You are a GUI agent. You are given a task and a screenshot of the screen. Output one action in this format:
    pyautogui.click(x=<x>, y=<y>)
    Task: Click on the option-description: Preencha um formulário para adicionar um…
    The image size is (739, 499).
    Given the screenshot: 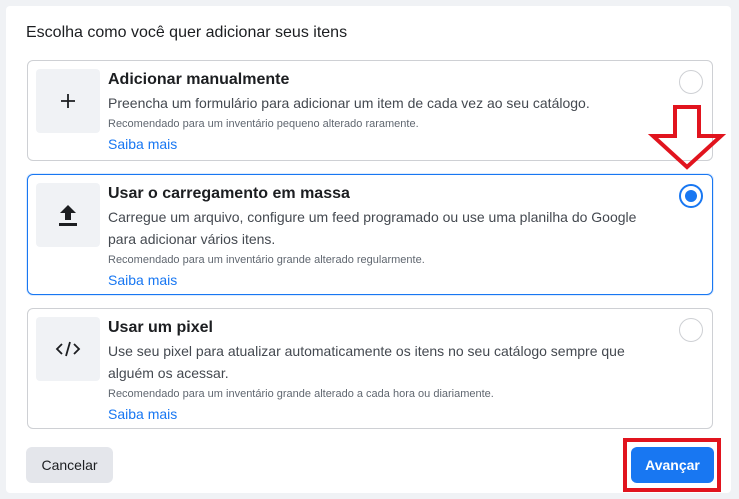 What is the action you would take?
    pyautogui.click(x=349, y=103)
    